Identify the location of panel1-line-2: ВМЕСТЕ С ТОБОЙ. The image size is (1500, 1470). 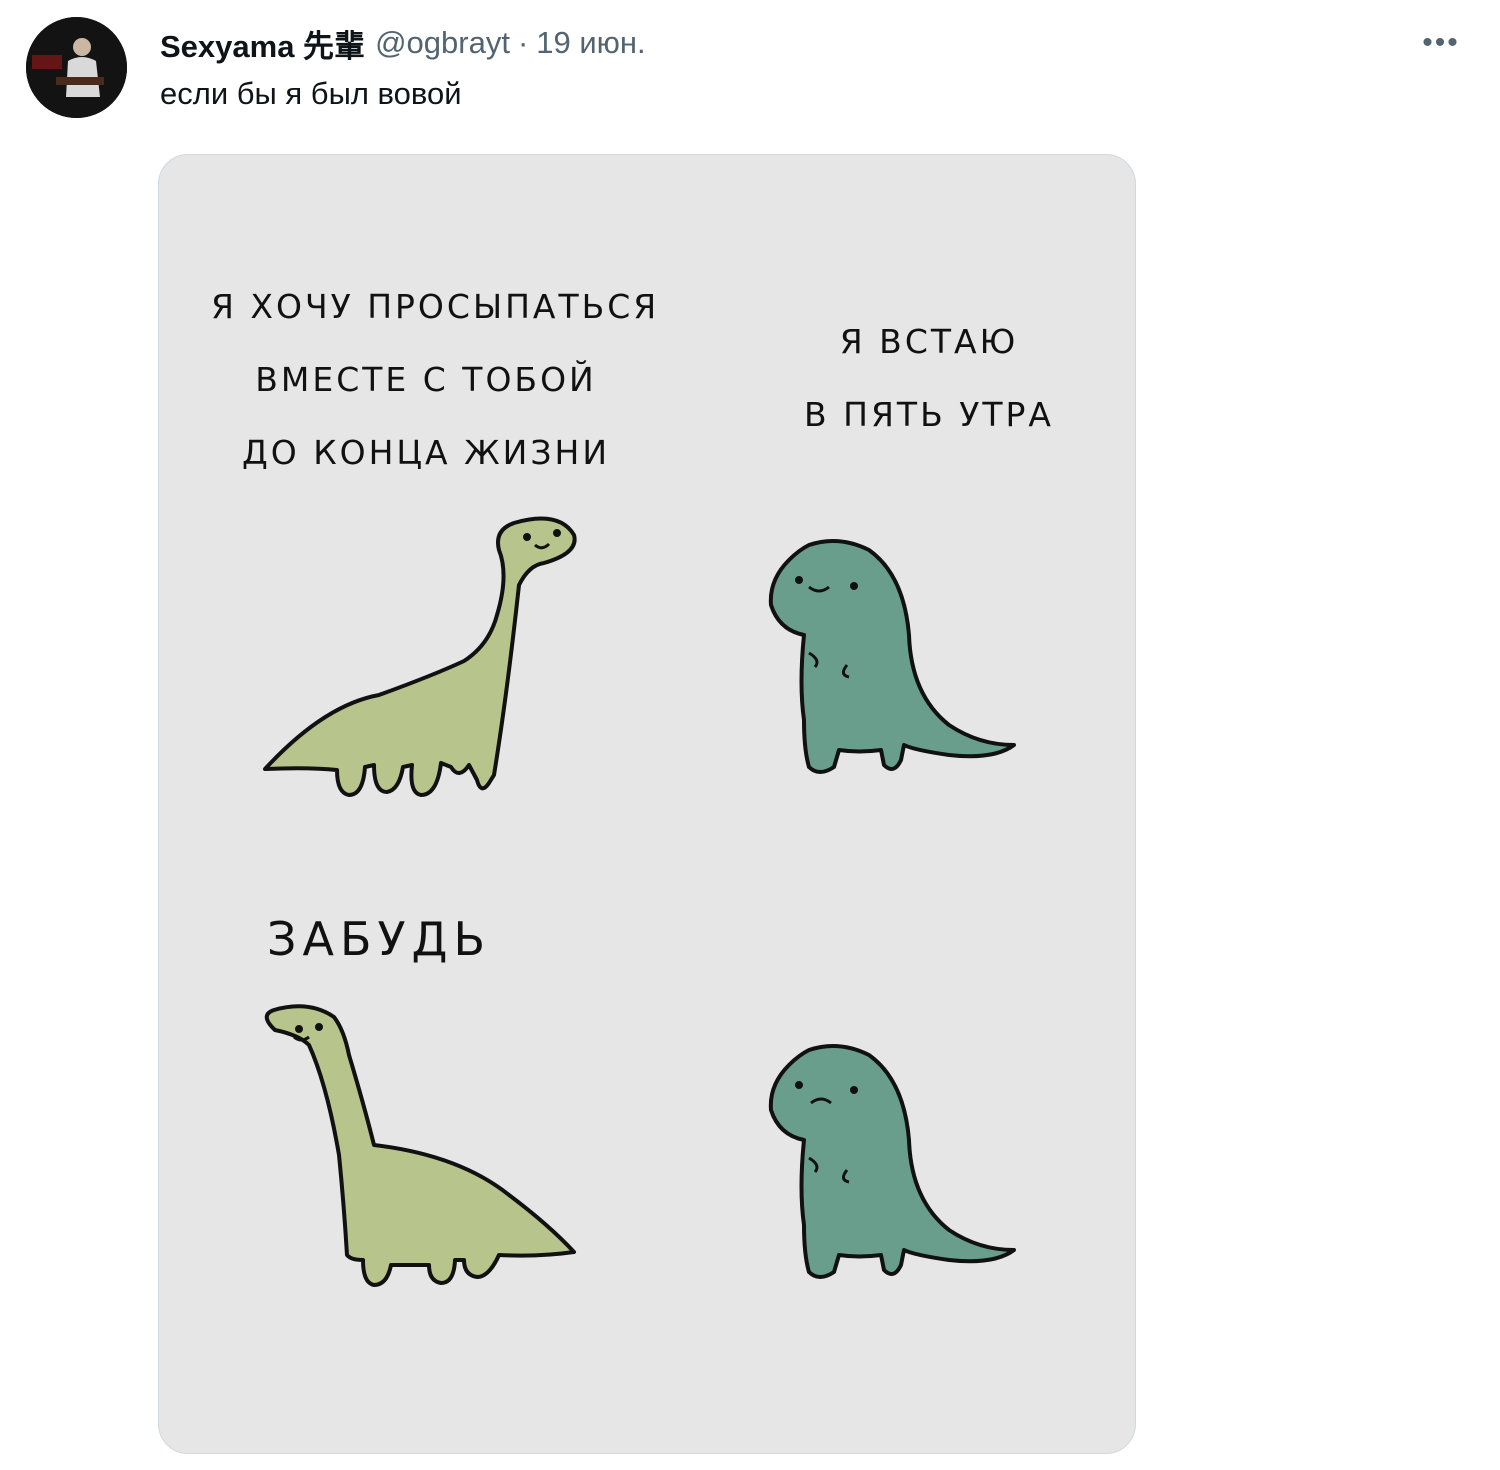
(426, 379).